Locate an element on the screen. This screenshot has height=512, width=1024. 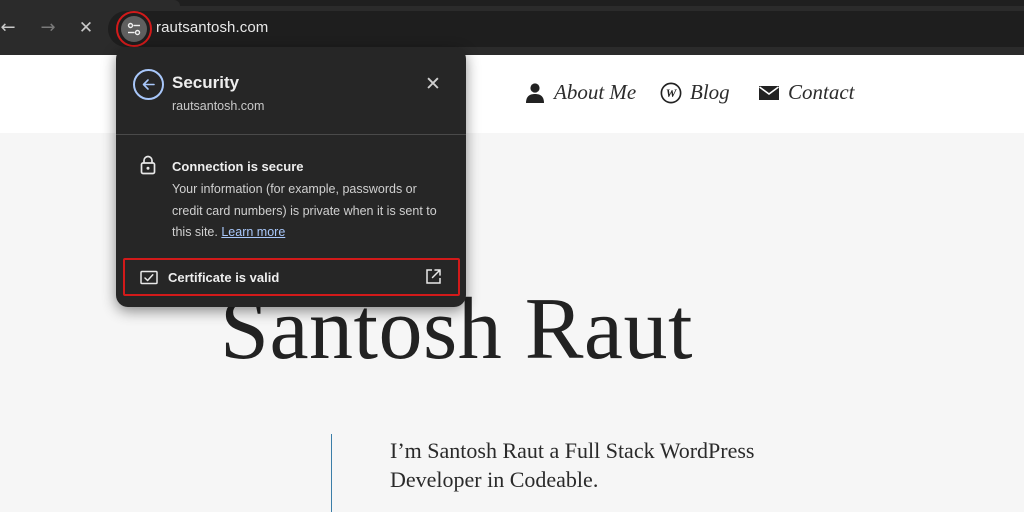
back-arrow-icon is located at coordinates (148, 84).